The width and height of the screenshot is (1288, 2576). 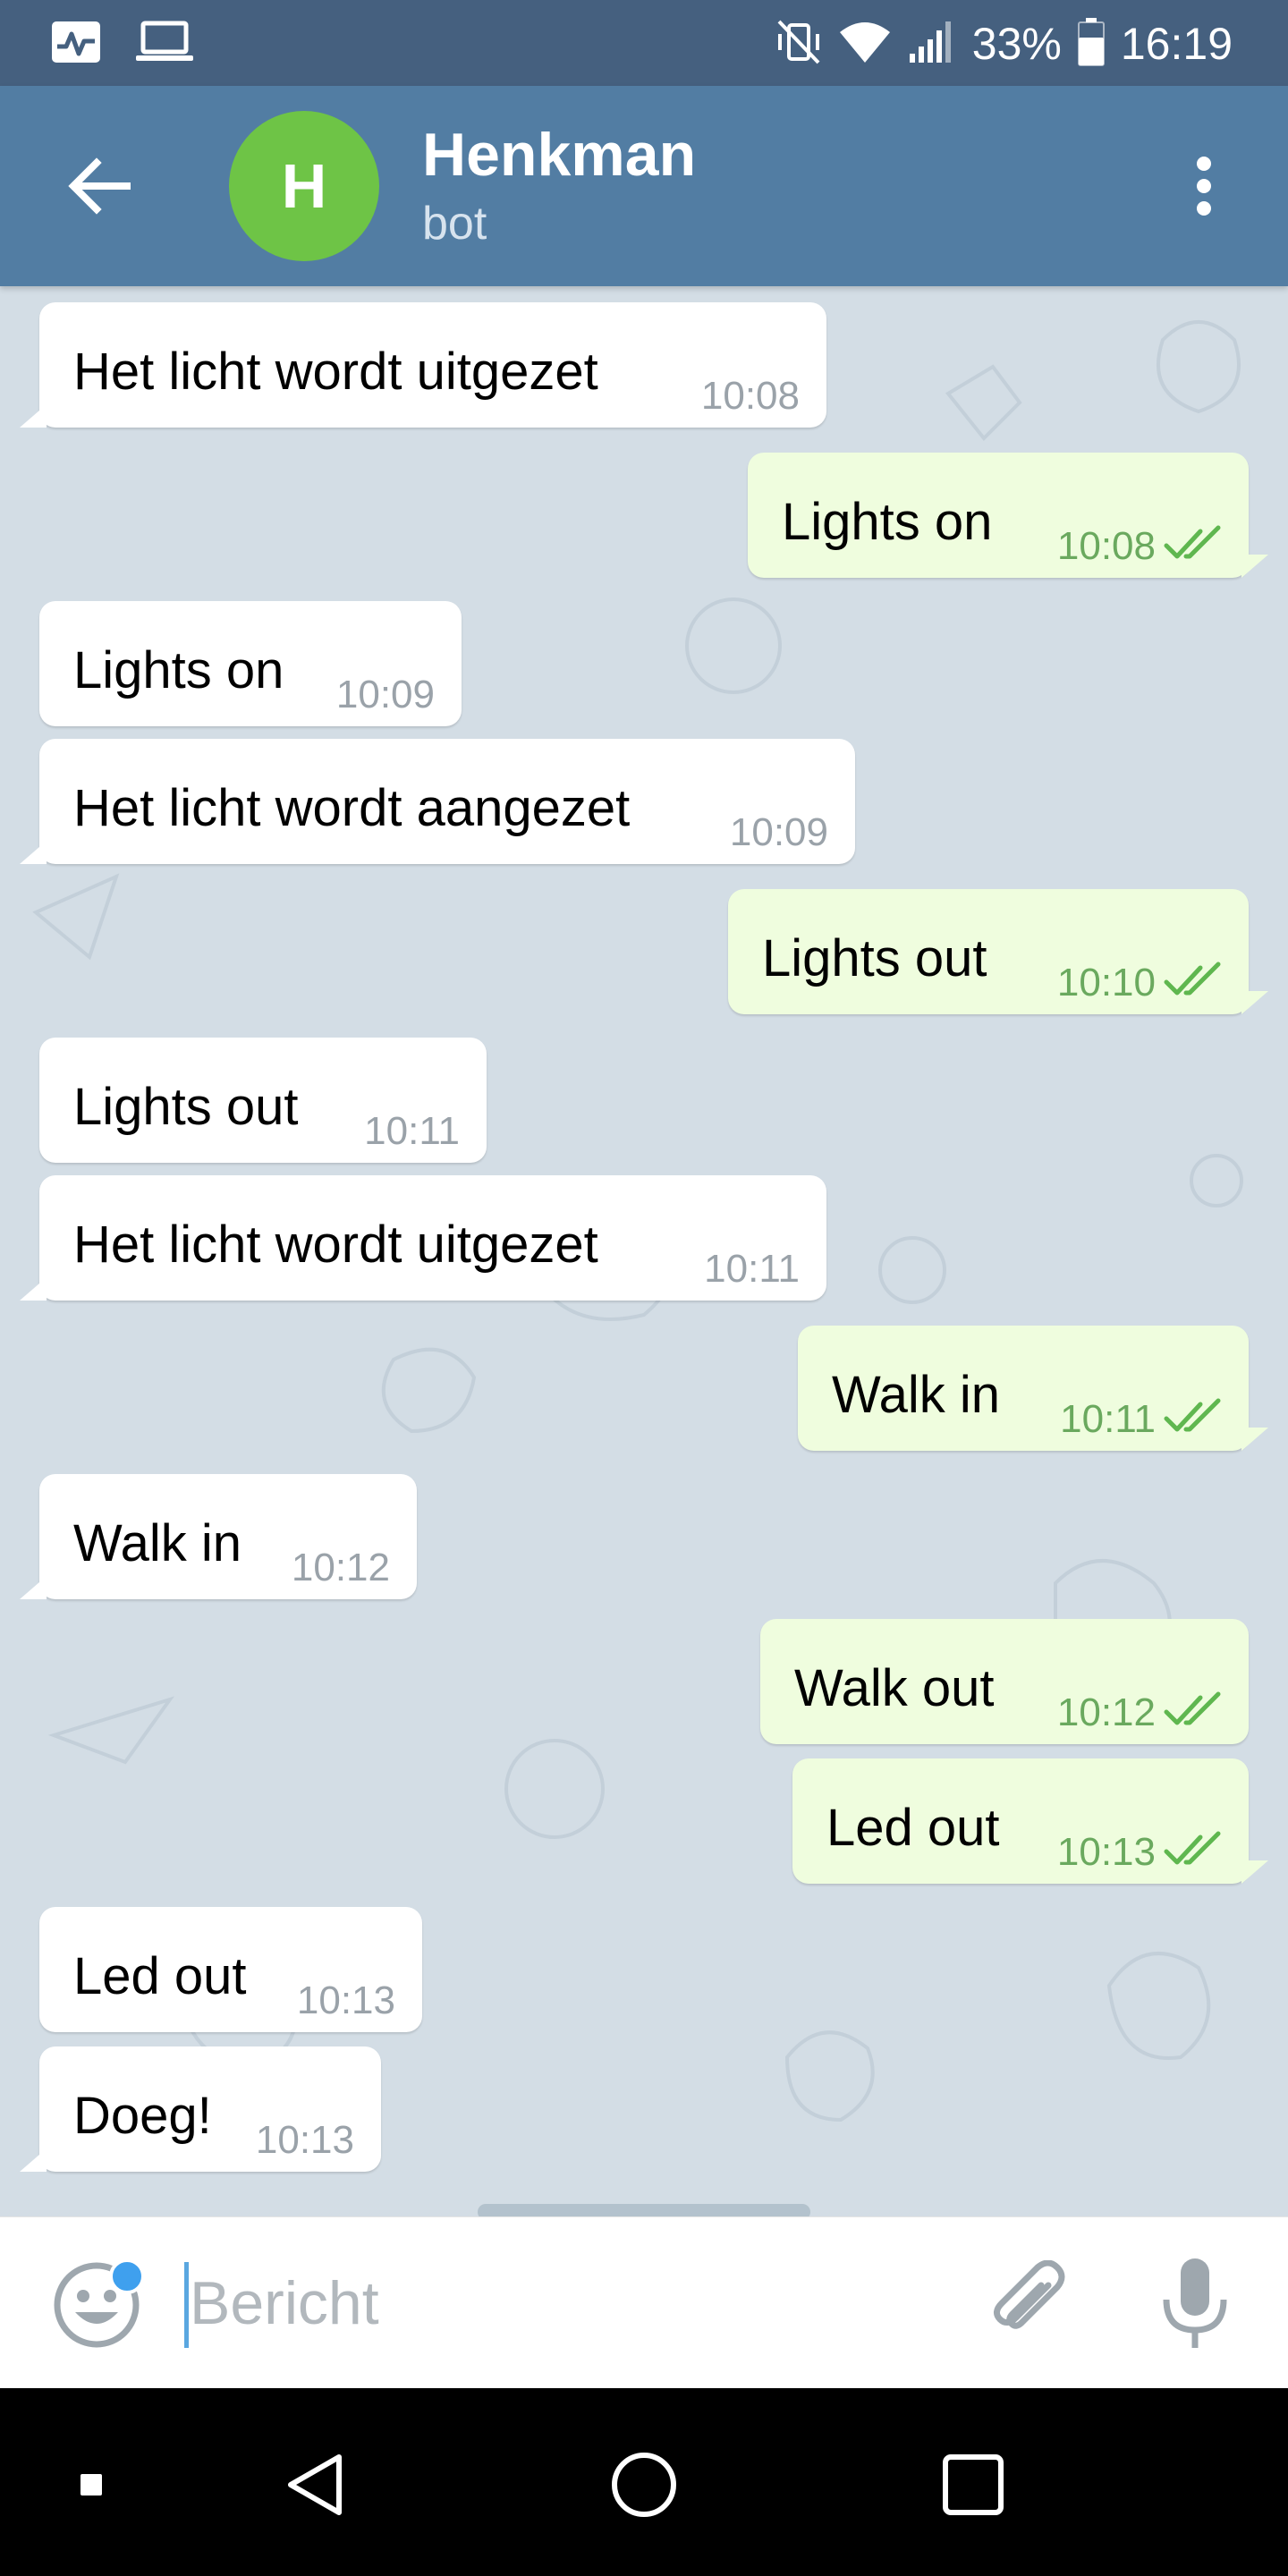 I want to click on battery-icon, so click(x=1091, y=44).